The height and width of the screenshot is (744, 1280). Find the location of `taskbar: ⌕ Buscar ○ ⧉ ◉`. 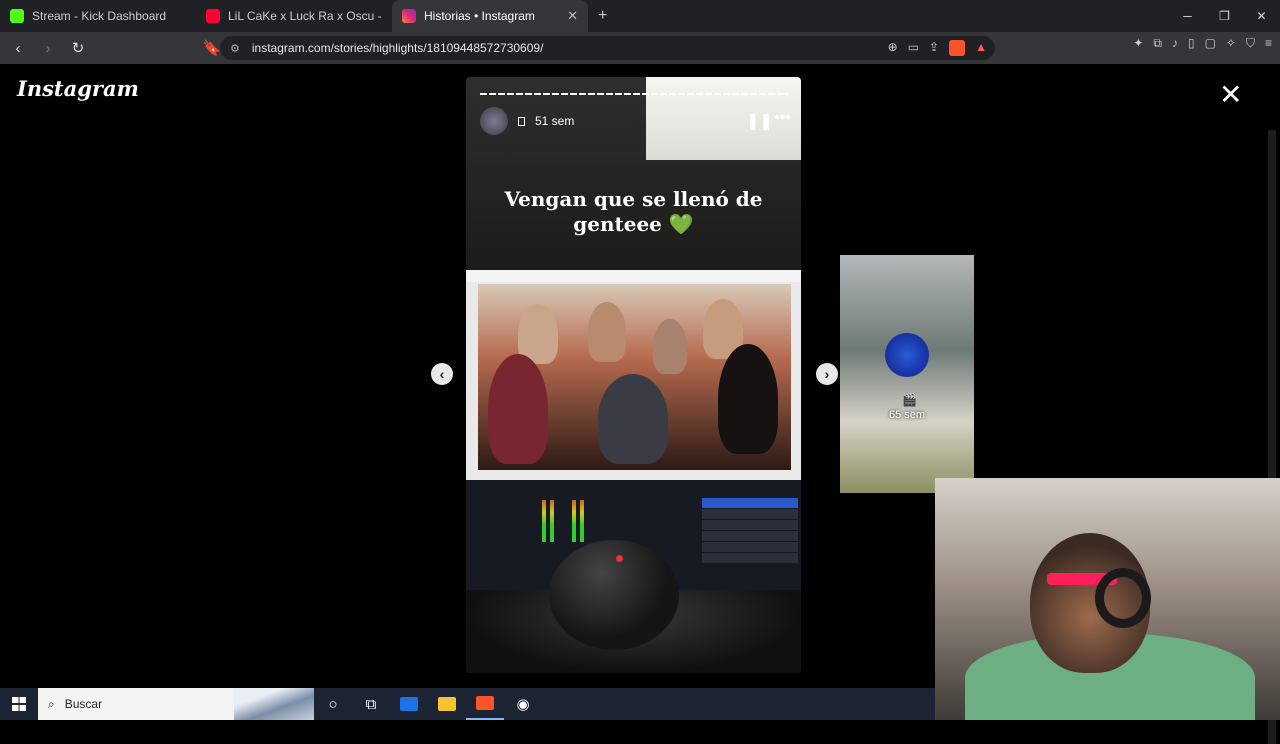

taskbar: ⌕ Buscar ○ ⧉ ◉ is located at coordinates (467, 704).